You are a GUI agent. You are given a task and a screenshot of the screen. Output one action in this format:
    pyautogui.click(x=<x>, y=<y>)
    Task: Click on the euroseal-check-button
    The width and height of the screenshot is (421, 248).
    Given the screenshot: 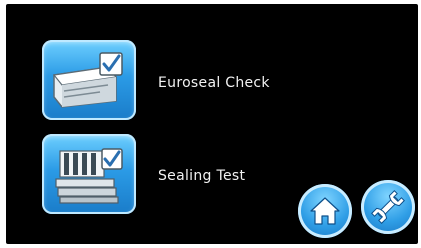 What is the action you would take?
    pyautogui.click(x=89, y=80)
    